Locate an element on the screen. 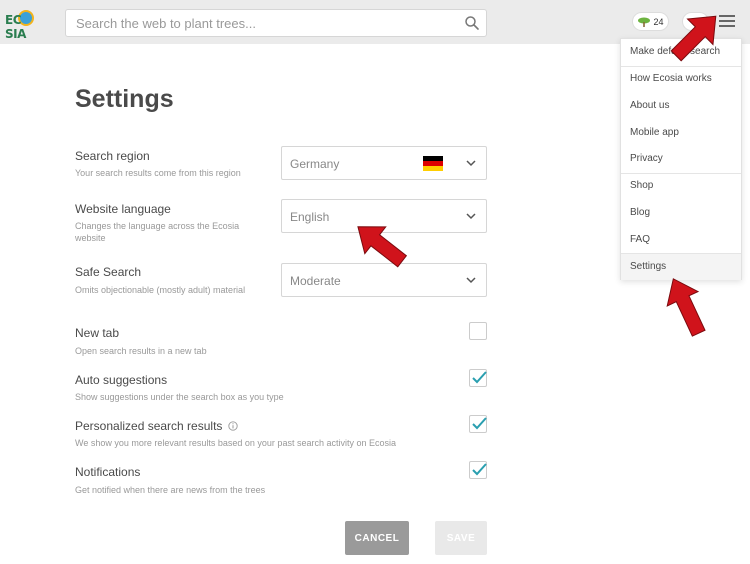 The height and width of the screenshot is (564, 750). save-button: SAVE is located at coordinates (461, 538).